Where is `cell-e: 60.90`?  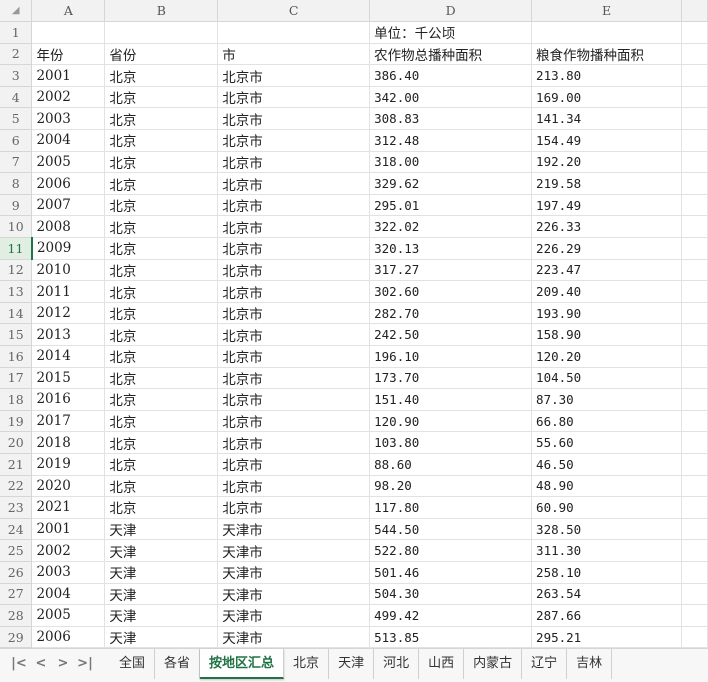
cell-e: 60.90 is located at coordinates (606, 507).